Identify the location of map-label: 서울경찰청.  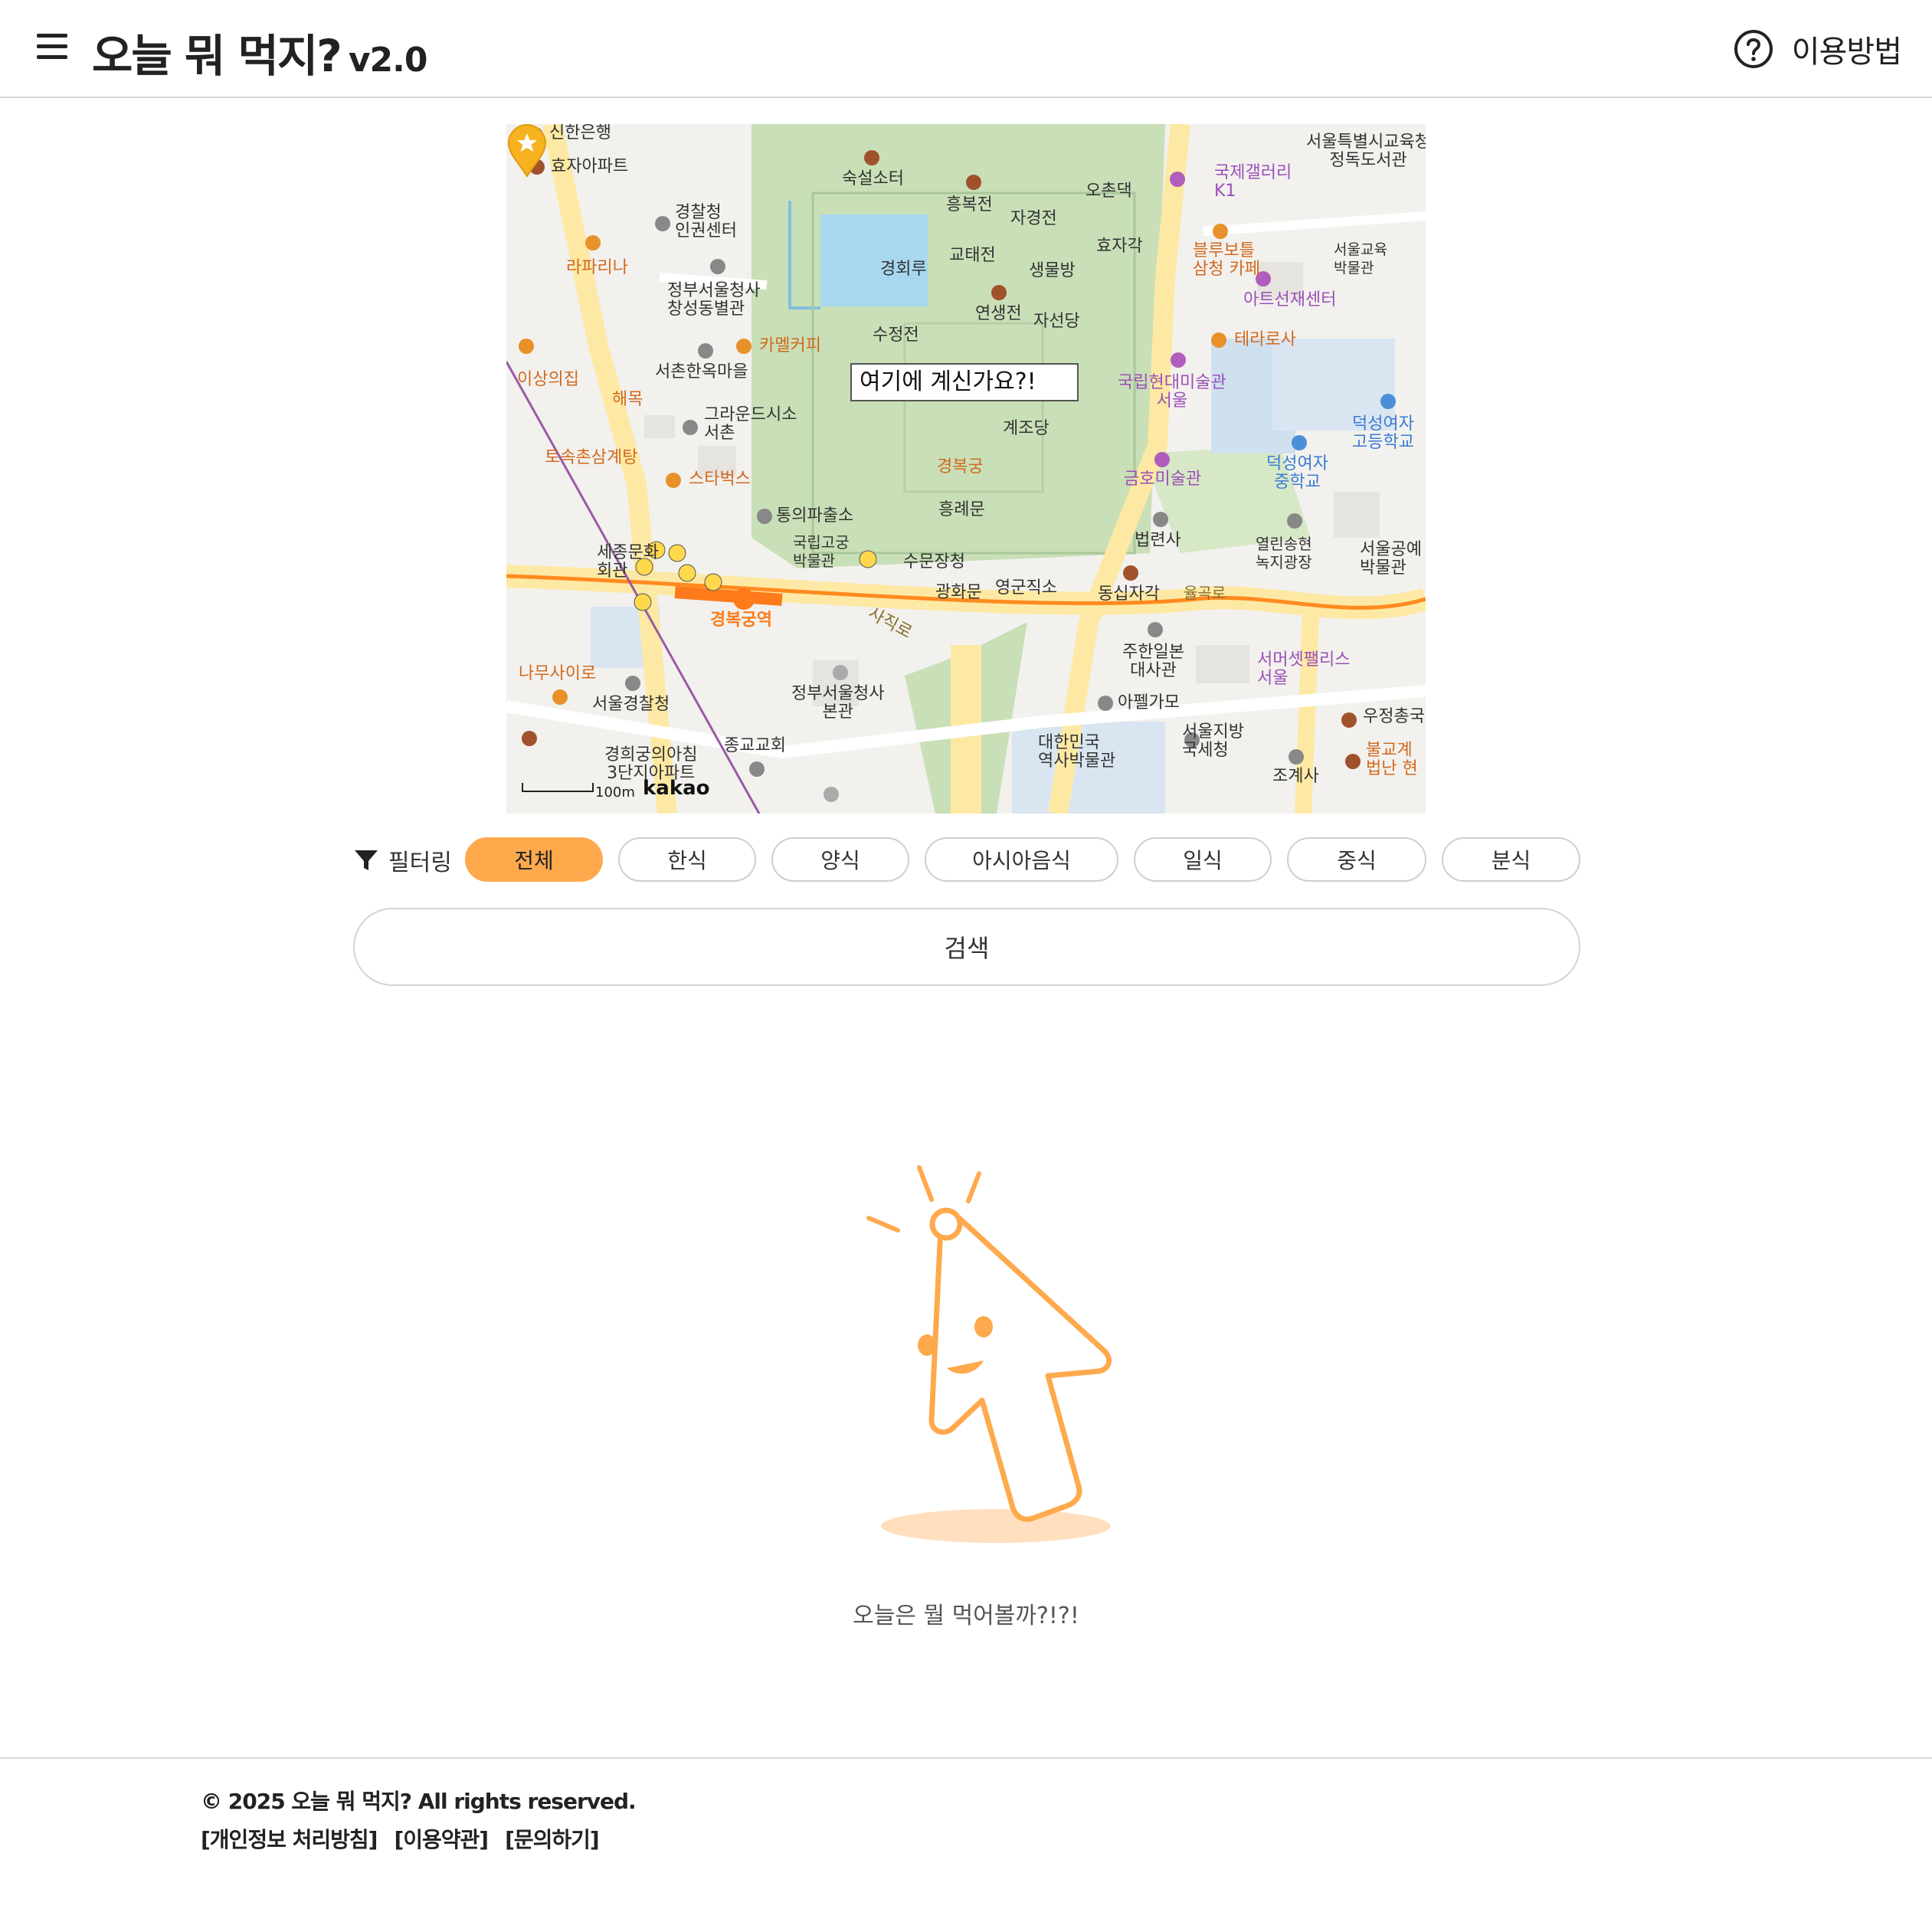
(631, 705).